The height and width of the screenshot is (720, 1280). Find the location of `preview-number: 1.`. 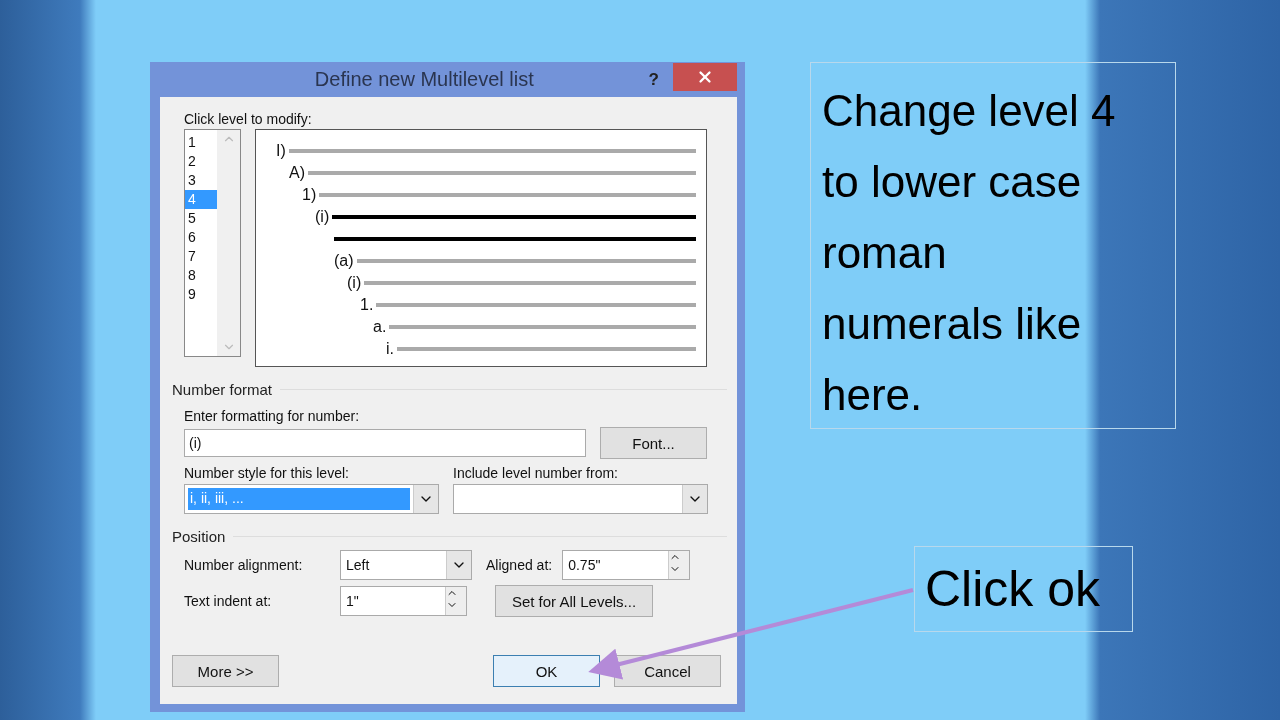

preview-number: 1. is located at coordinates (367, 305).